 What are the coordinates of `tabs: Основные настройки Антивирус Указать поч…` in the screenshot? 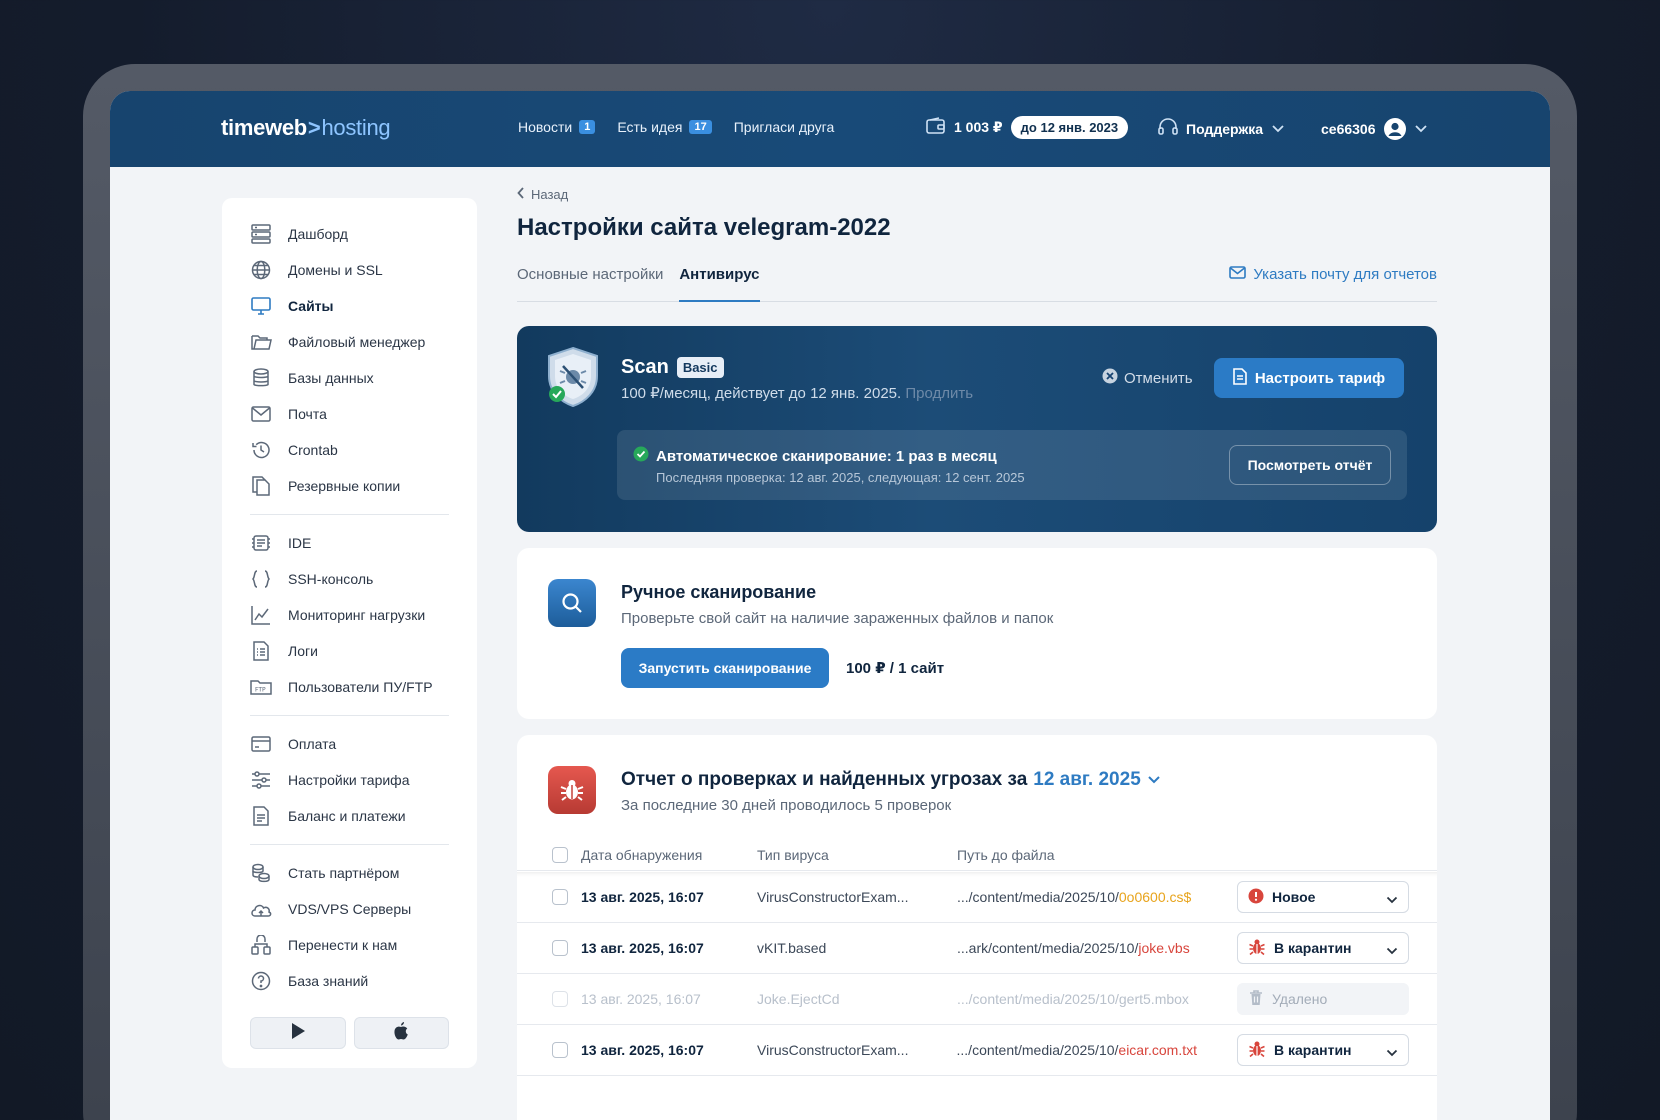 It's located at (977, 284).